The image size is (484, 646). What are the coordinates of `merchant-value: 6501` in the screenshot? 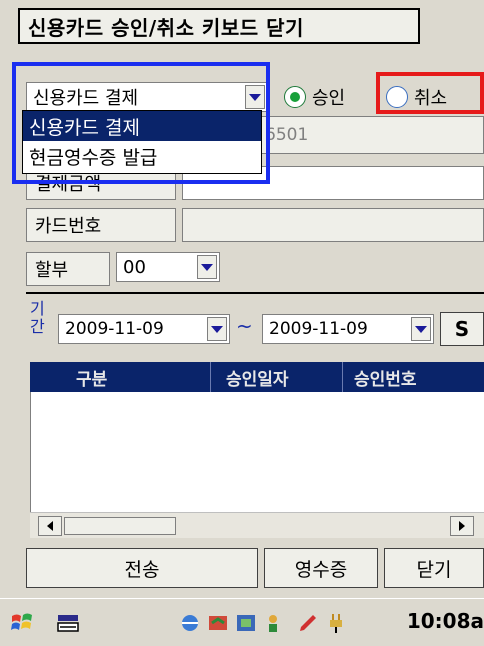 It's located at (287, 135).